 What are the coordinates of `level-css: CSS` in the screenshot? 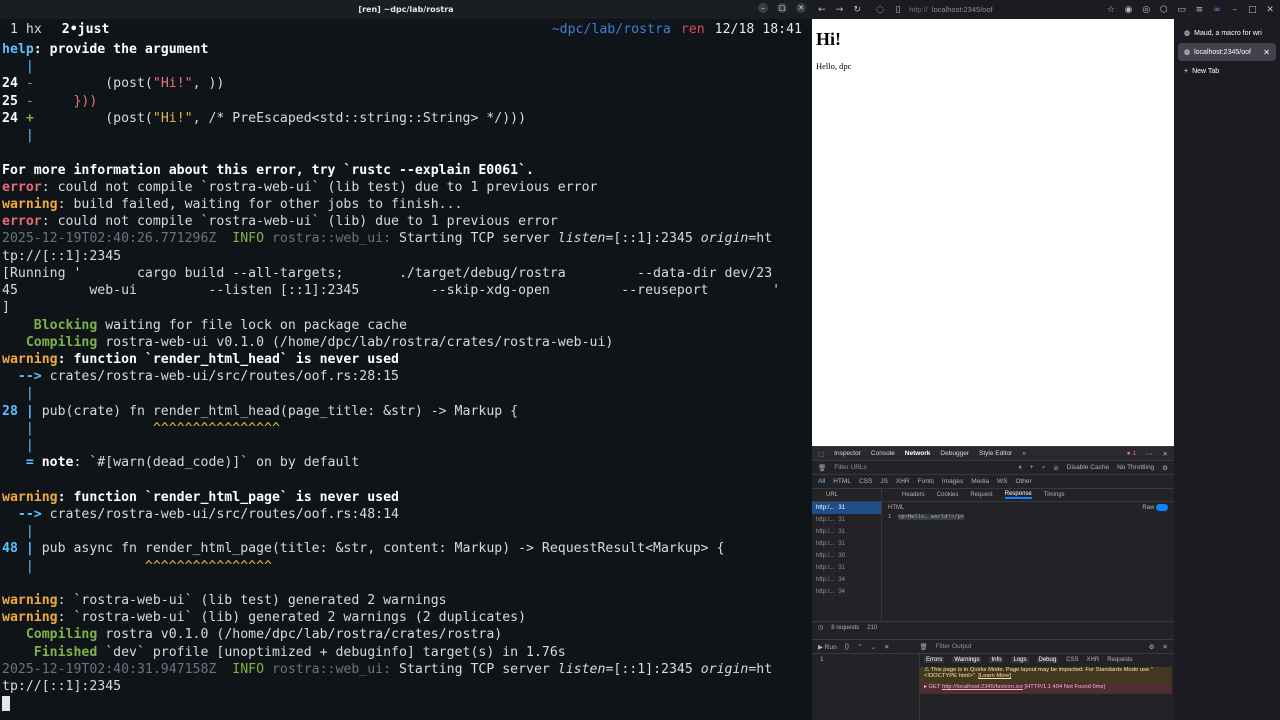 It's located at (1072, 660).